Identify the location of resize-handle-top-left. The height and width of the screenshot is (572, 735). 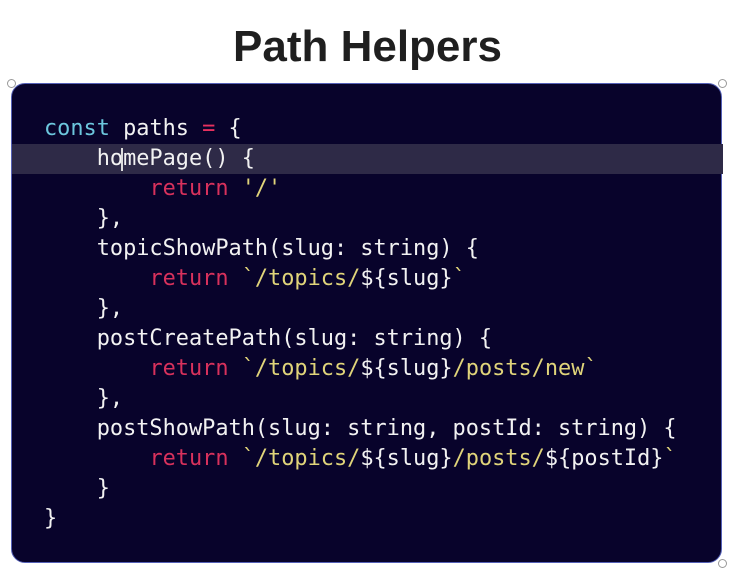
(11, 83).